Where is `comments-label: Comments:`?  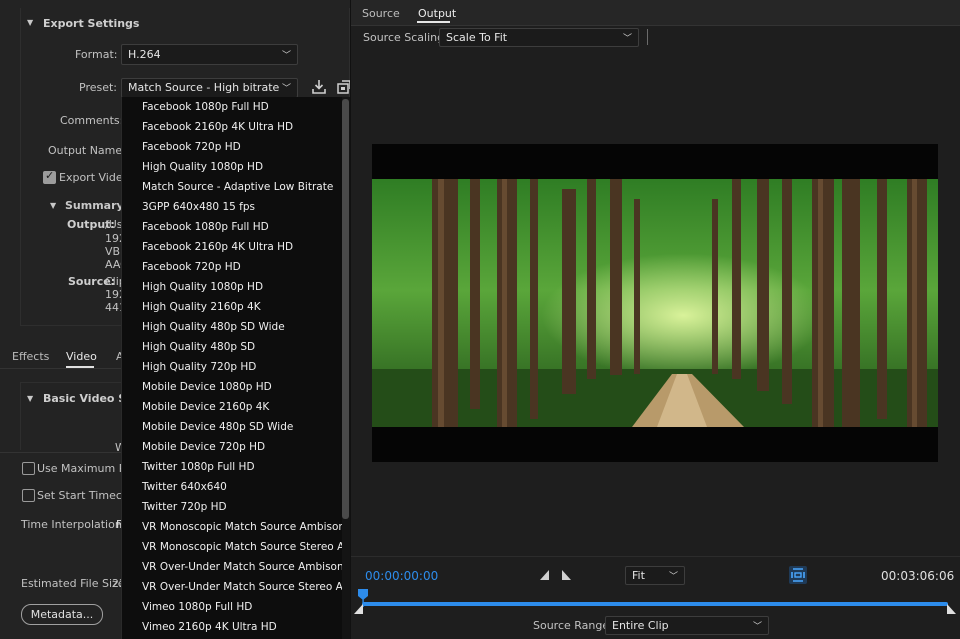
comments-label: Comments: is located at coordinates (92, 120).